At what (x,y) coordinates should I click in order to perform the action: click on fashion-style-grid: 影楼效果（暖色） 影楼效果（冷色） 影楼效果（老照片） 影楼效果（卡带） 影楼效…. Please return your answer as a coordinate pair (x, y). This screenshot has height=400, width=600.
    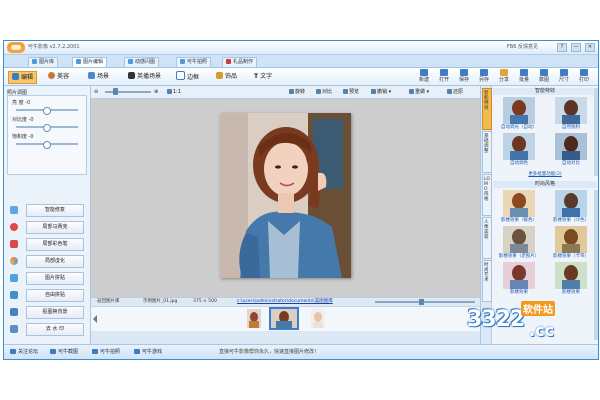
    Looking at the image, I should click on (545, 244).